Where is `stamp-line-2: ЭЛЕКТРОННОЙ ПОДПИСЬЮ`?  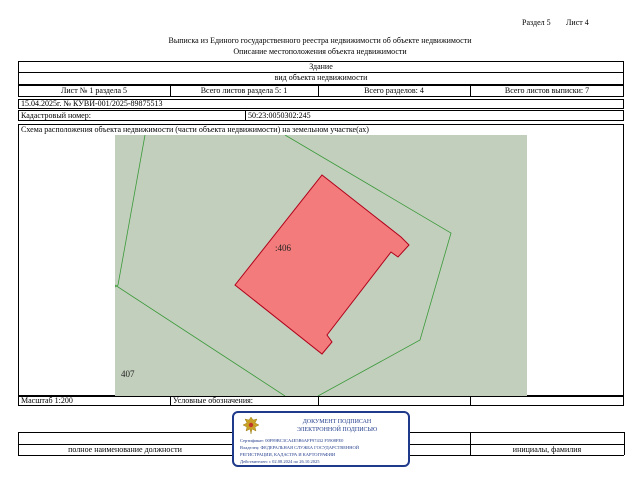
stamp-line-2: ЭЛЕКТРОННОЙ ПОДПИСЬЮ is located at coordinates (337, 430).